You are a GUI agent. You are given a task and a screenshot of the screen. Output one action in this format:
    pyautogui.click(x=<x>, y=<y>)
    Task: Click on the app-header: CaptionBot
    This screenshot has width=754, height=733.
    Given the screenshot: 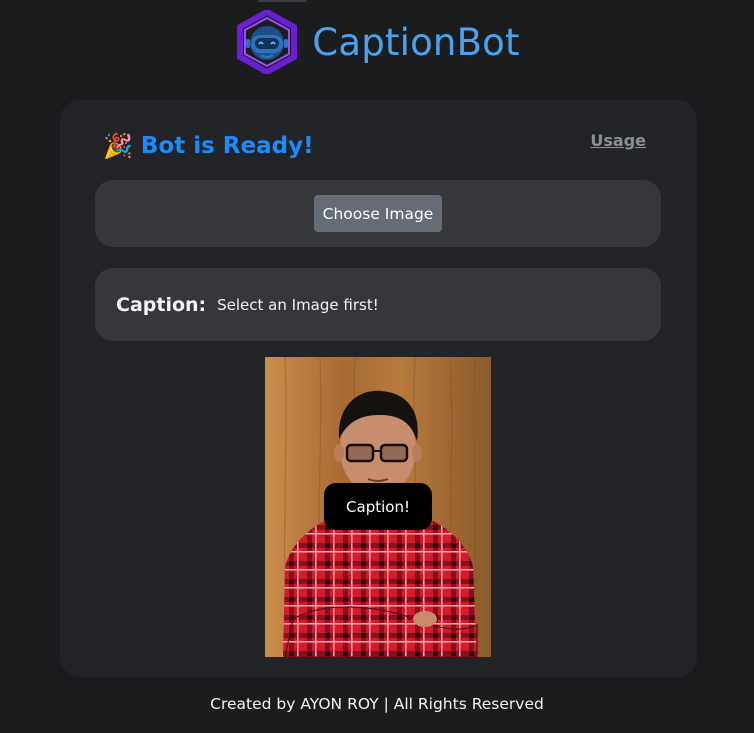 What is the action you would take?
    pyautogui.click(x=377, y=42)
    